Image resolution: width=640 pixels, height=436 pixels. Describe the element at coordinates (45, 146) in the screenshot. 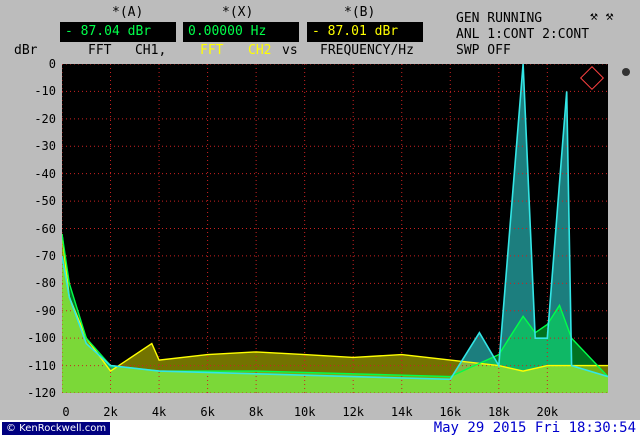

I see `y-tick-label: -30` at that location.